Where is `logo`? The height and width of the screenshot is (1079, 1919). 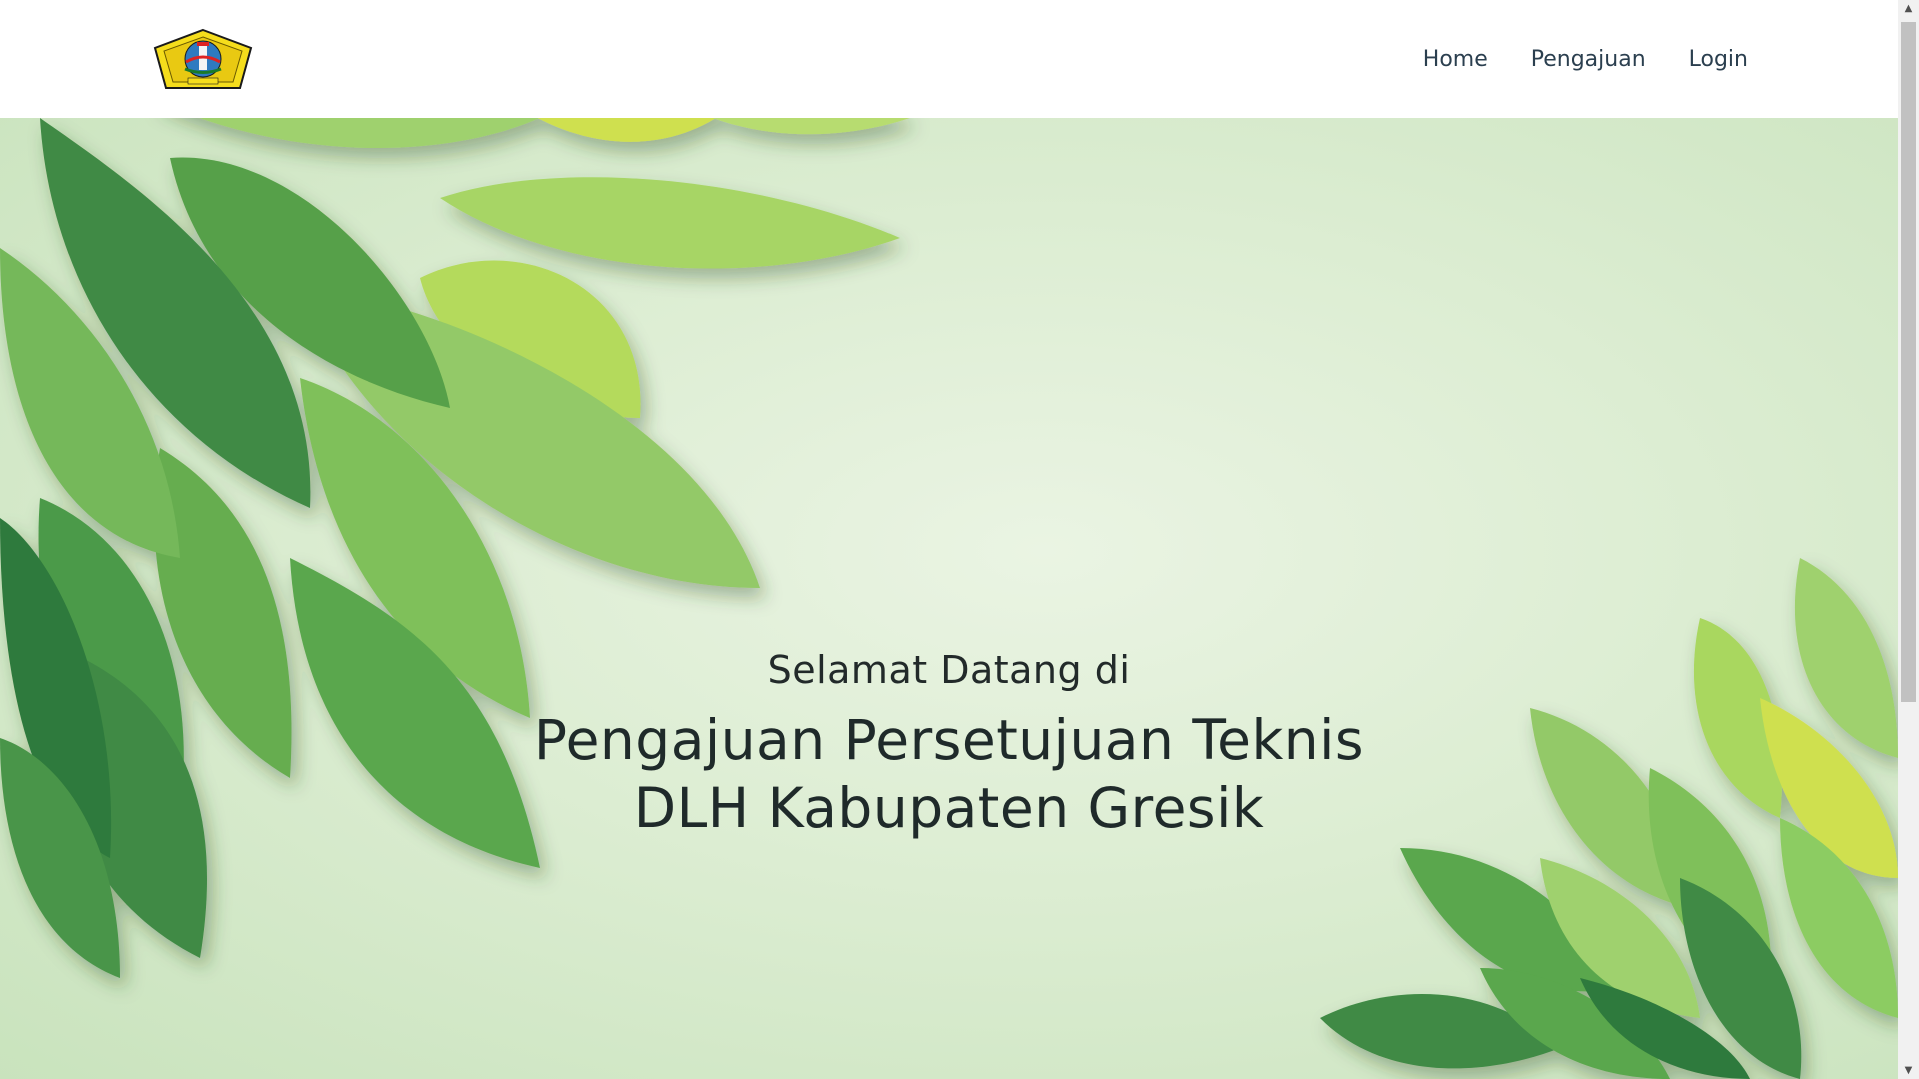
logo is located at coordinates (203, 59).